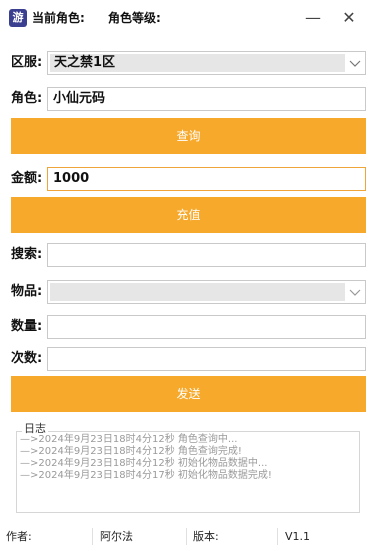 The height and width of the screenshot is (551, 378). What do you see at coordinates (188, 215) in the screenshot?
I see `recharge-button: 充值` at bounding box center [188, 215].